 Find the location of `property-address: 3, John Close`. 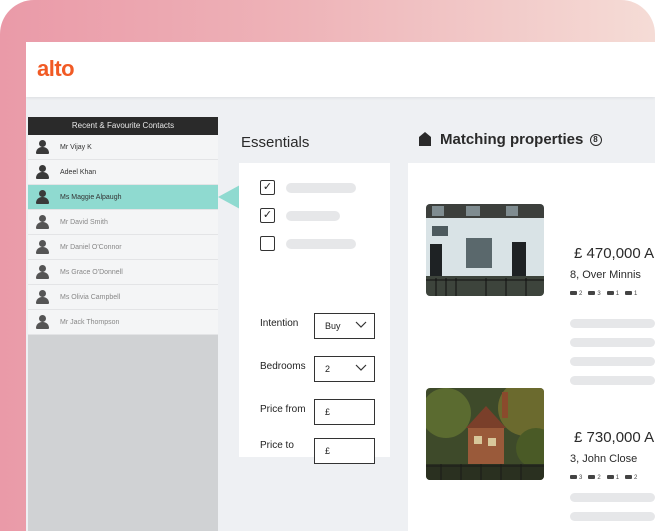

property-address: 3, John Close is located at coordinates (604, 459).